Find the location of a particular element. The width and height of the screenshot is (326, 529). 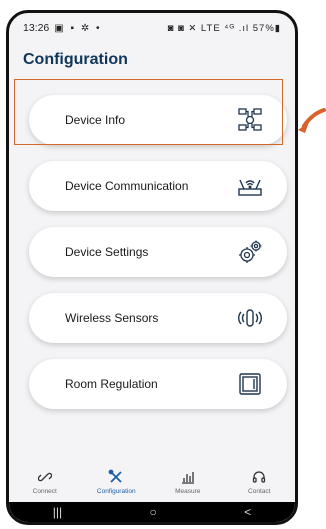

tools-icon is located at coordinates (116, 477).